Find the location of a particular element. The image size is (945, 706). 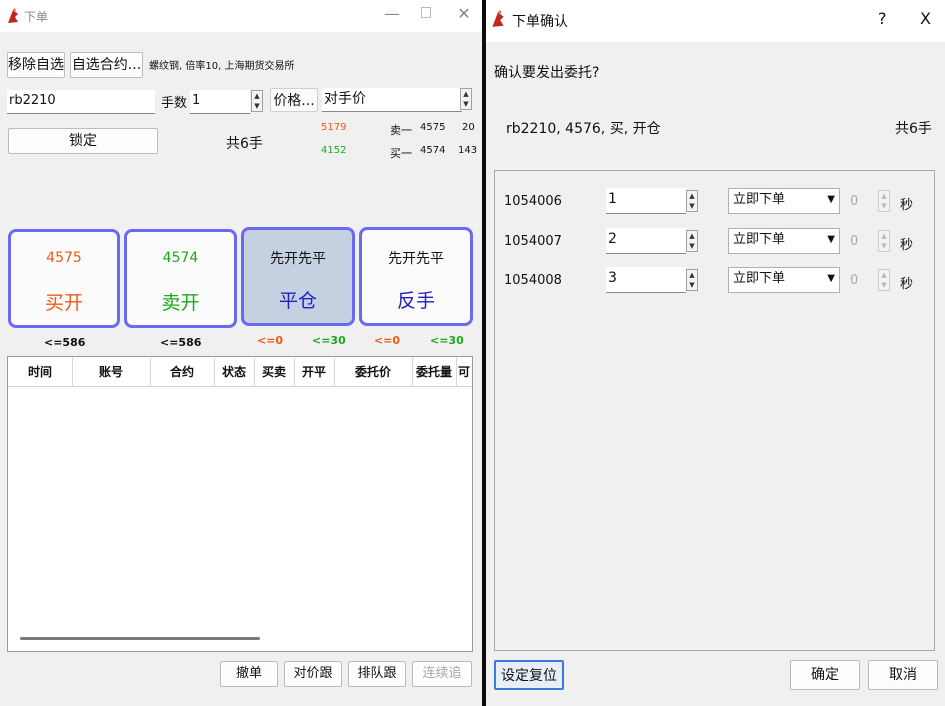

total-lots-label: 共6手 is located at coordinates (244, 144).